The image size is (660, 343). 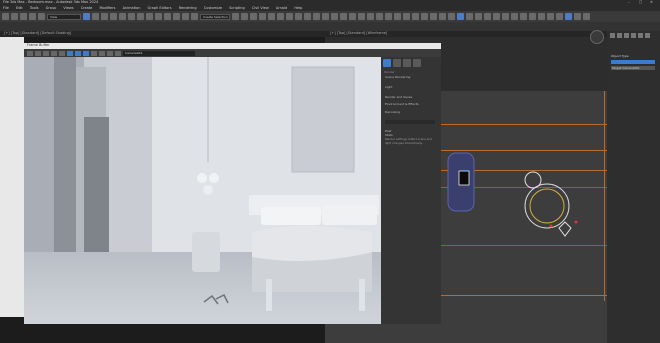 I want to click on tool-ab-icon, so click(x=568, y=16).